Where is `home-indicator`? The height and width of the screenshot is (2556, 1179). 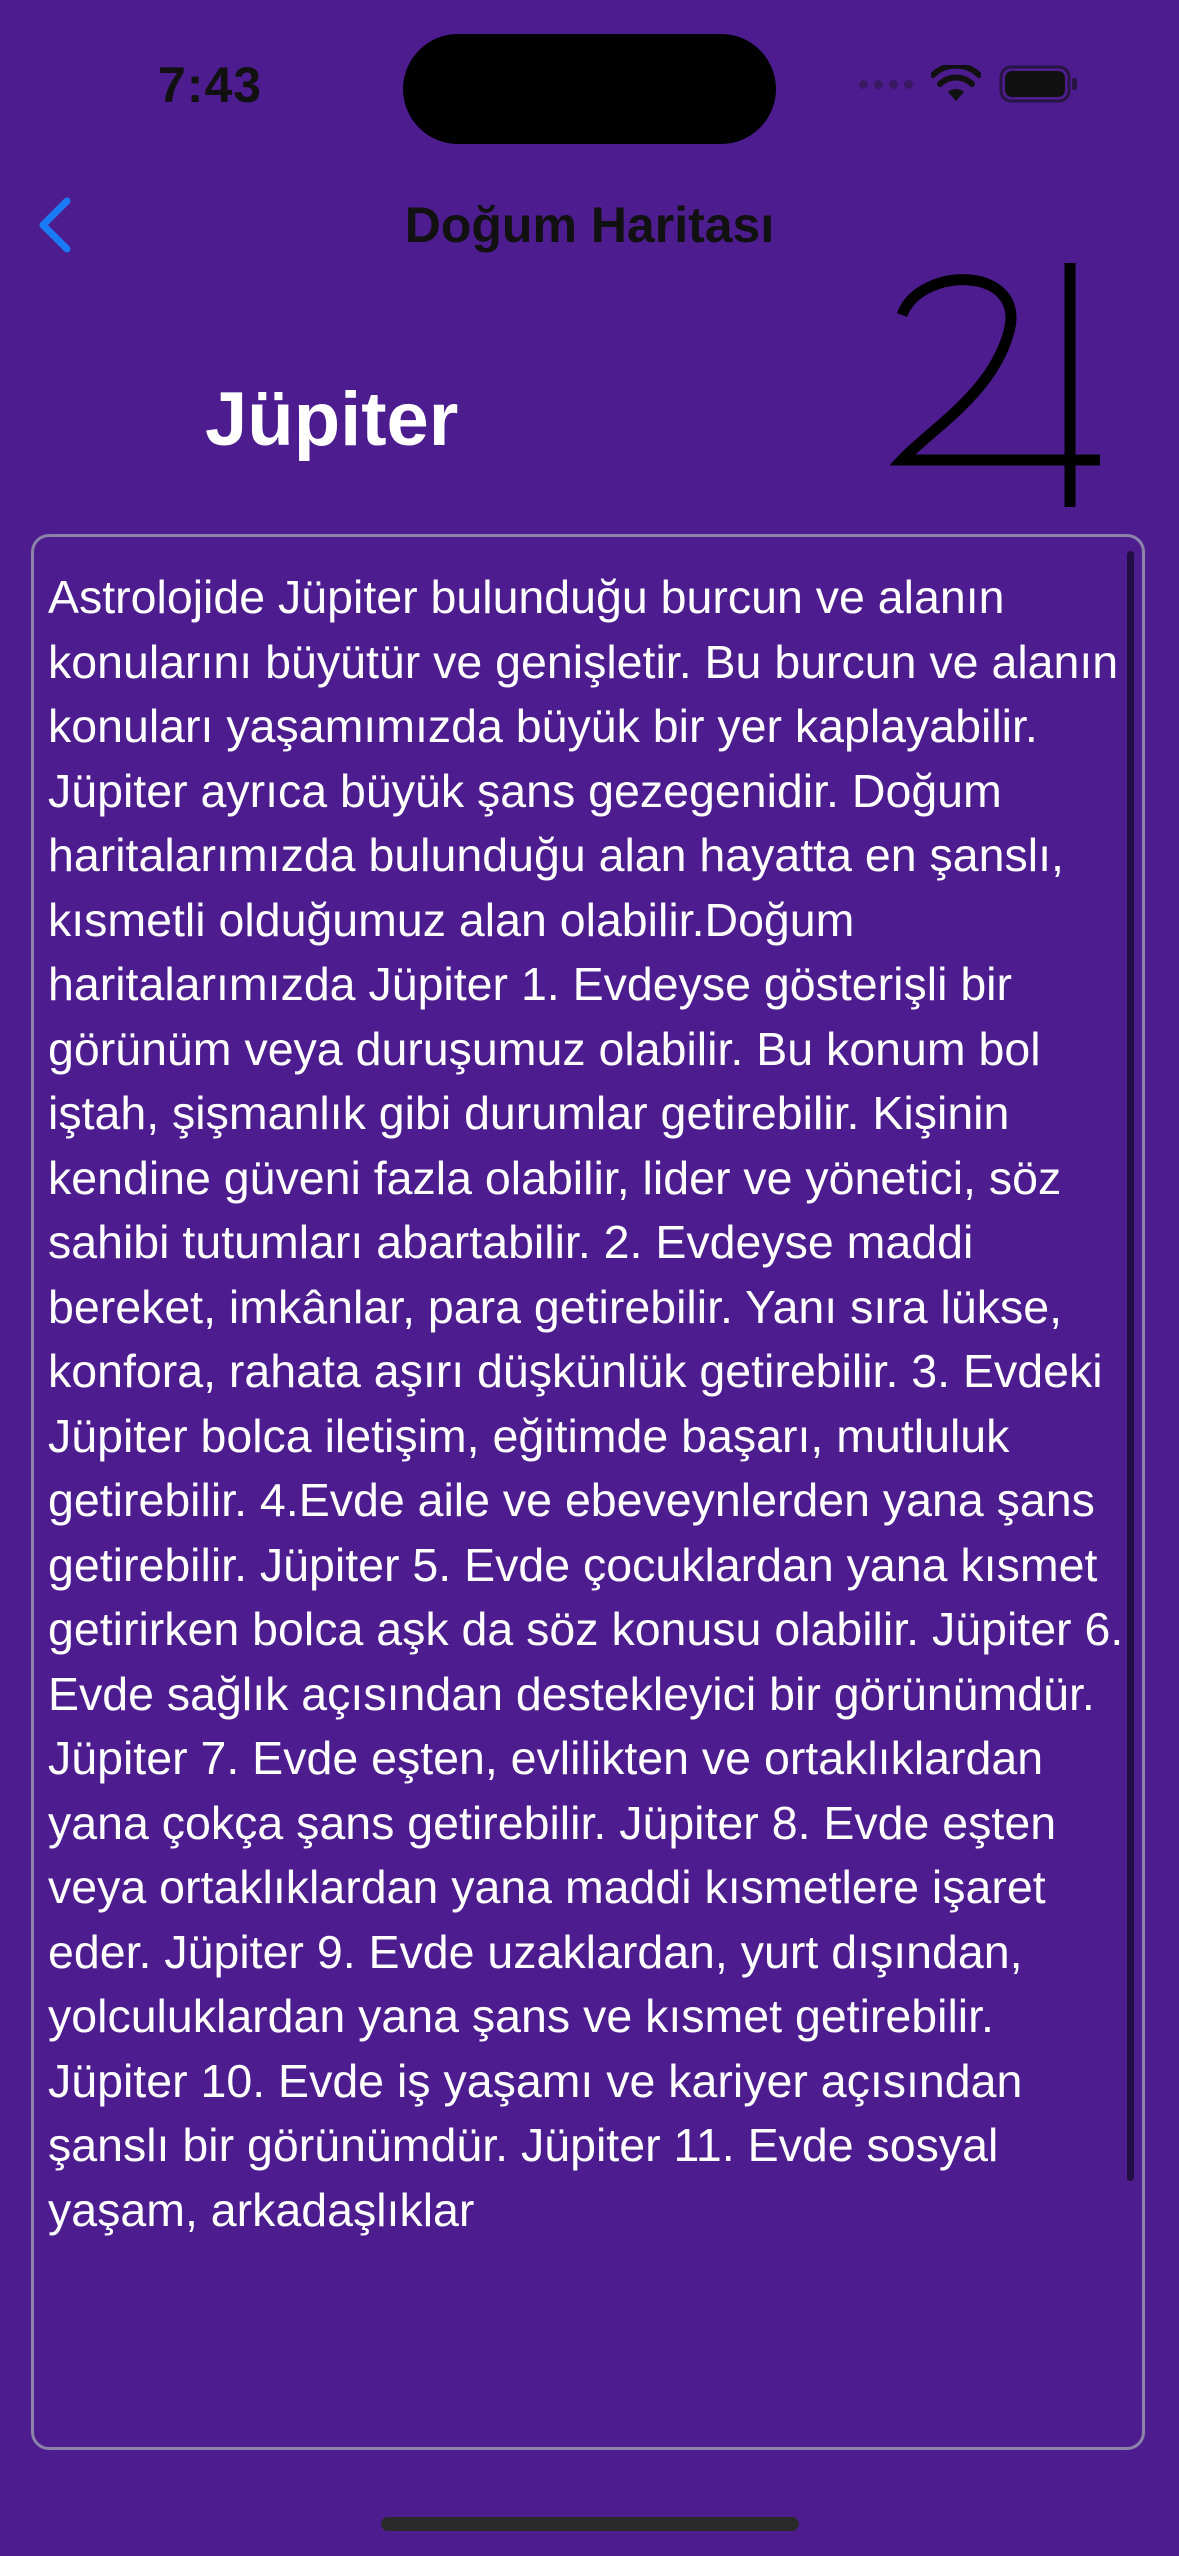 home-indicator is located at coordinates (590, 2524).